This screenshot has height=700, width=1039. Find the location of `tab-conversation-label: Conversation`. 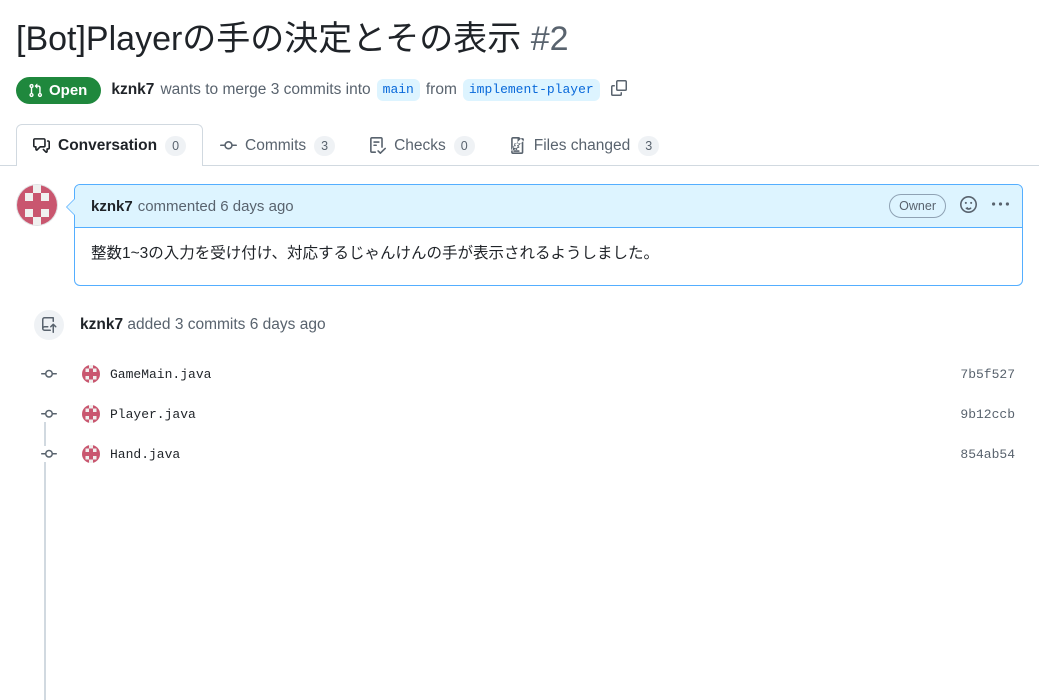

tab-conversation-label: Conversation is located at coordinates (108, 145).